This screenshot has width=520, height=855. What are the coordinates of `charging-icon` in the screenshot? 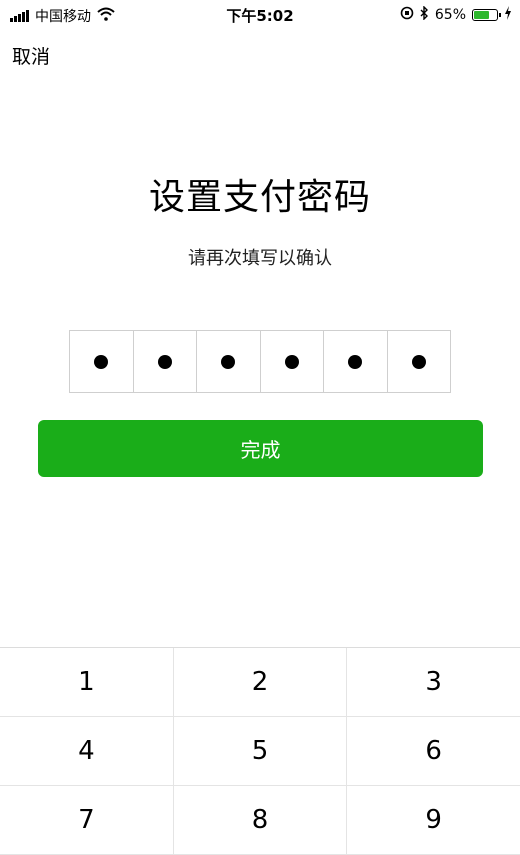 It's located at (508, 15).